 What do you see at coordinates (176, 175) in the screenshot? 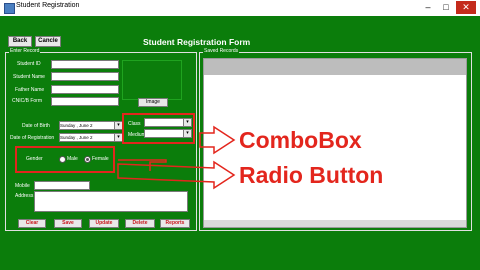
I see `radio-arrow` at bounding box center [176, 175].